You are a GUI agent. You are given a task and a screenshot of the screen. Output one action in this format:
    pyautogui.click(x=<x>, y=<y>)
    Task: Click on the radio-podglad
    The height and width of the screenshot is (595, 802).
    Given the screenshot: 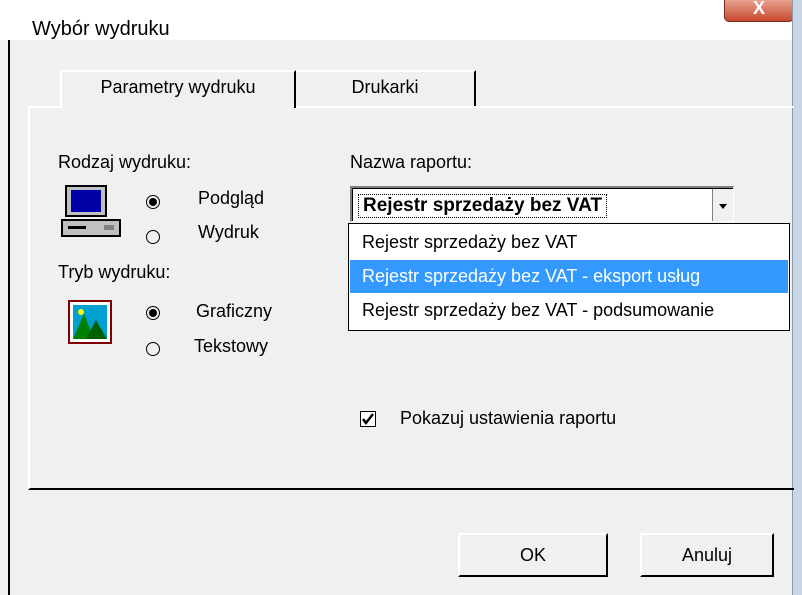 What is the action you would take?
    pyautogui.click(x=153, y=202)
    